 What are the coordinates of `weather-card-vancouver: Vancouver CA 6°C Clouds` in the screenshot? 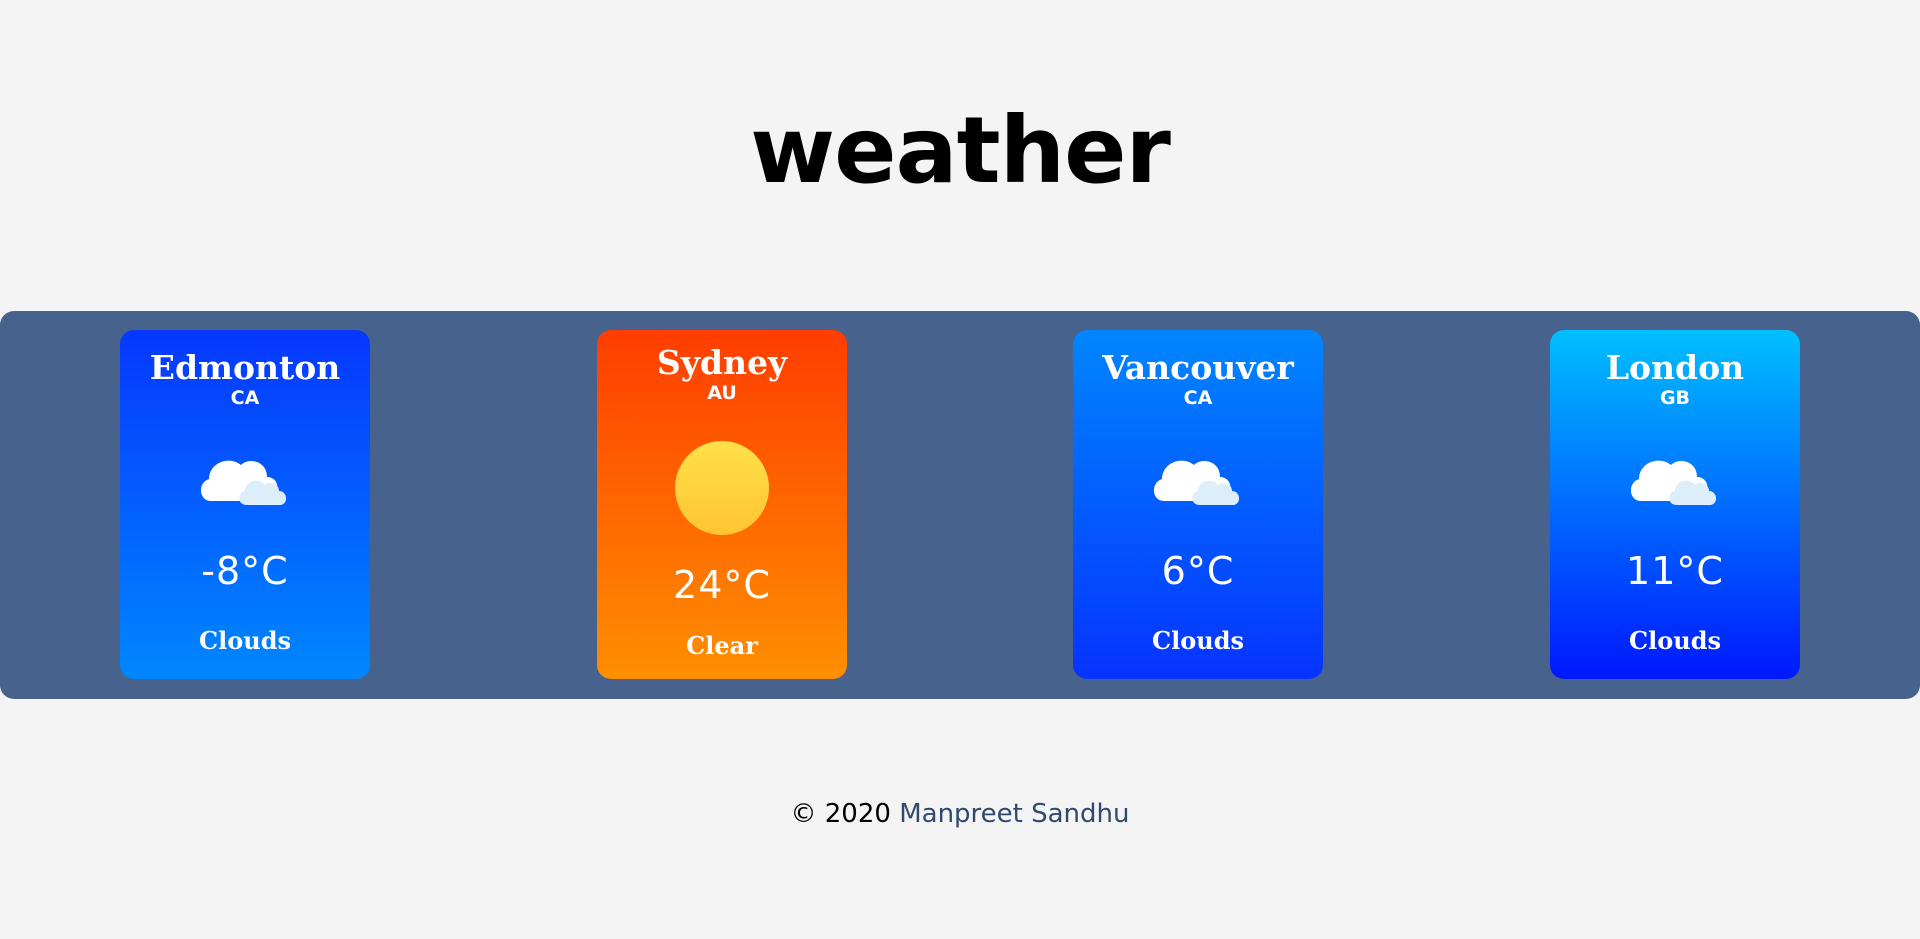 It's located at (1198, 504).